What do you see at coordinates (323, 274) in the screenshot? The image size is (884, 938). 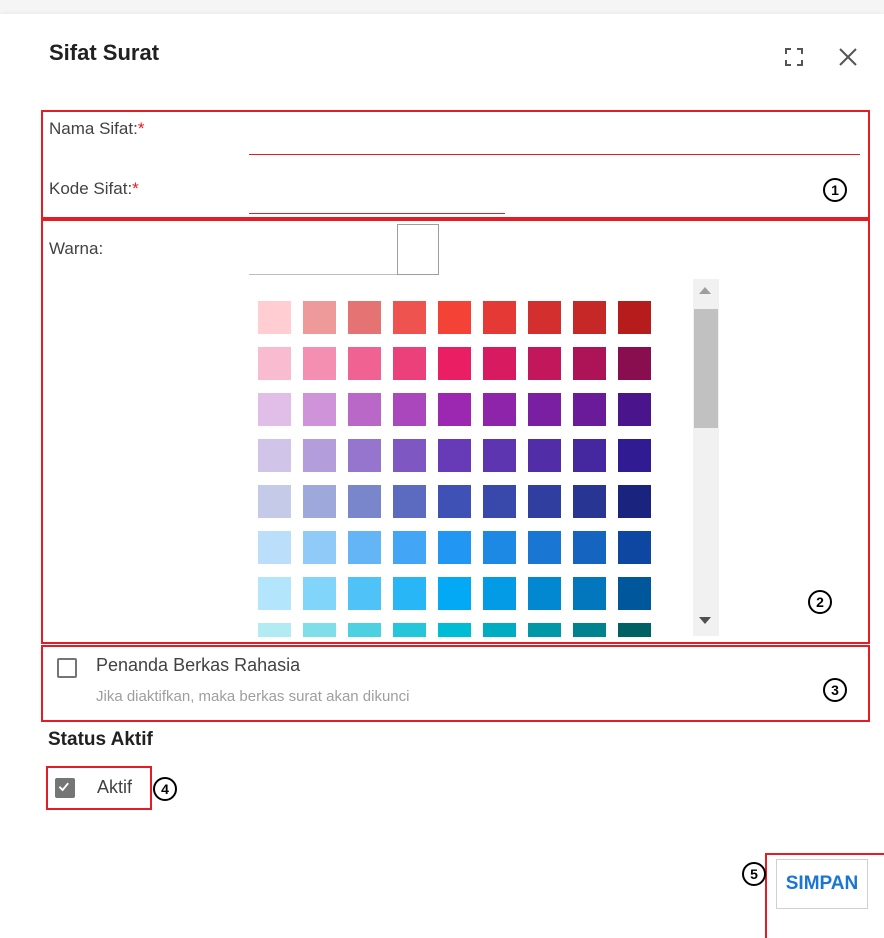 I see `color-input-underline` at bounding box center [323, 274].